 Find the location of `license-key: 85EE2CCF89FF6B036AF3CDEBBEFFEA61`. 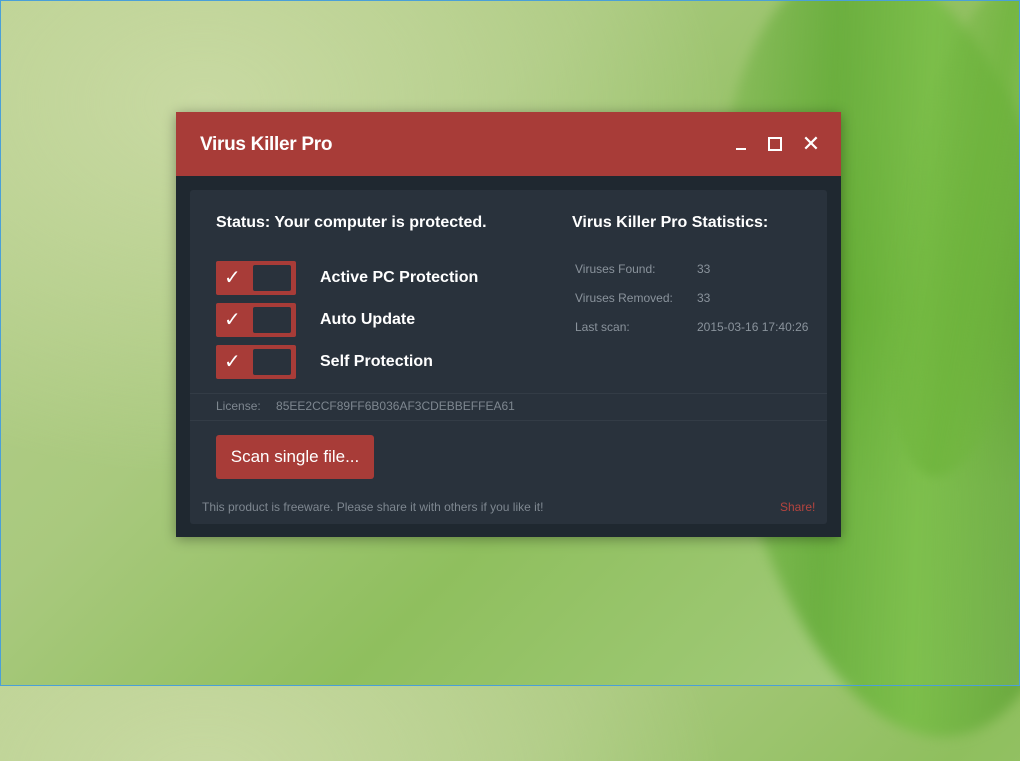

license-key: 85EE2CCF89FF6B036AF3CDEBBEFFEA61 is located at coordinates (395, 406).